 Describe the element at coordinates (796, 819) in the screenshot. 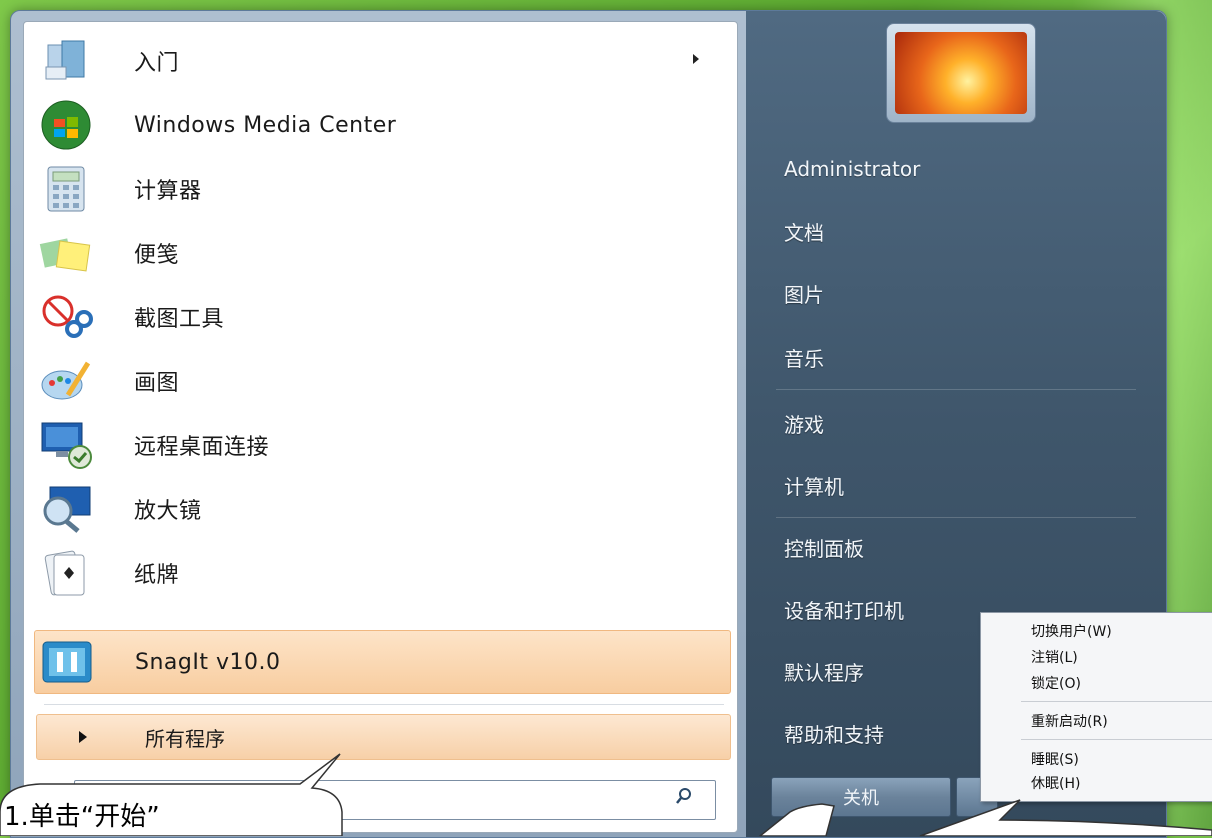

I see `callout-bubble-shutdown` at that location.